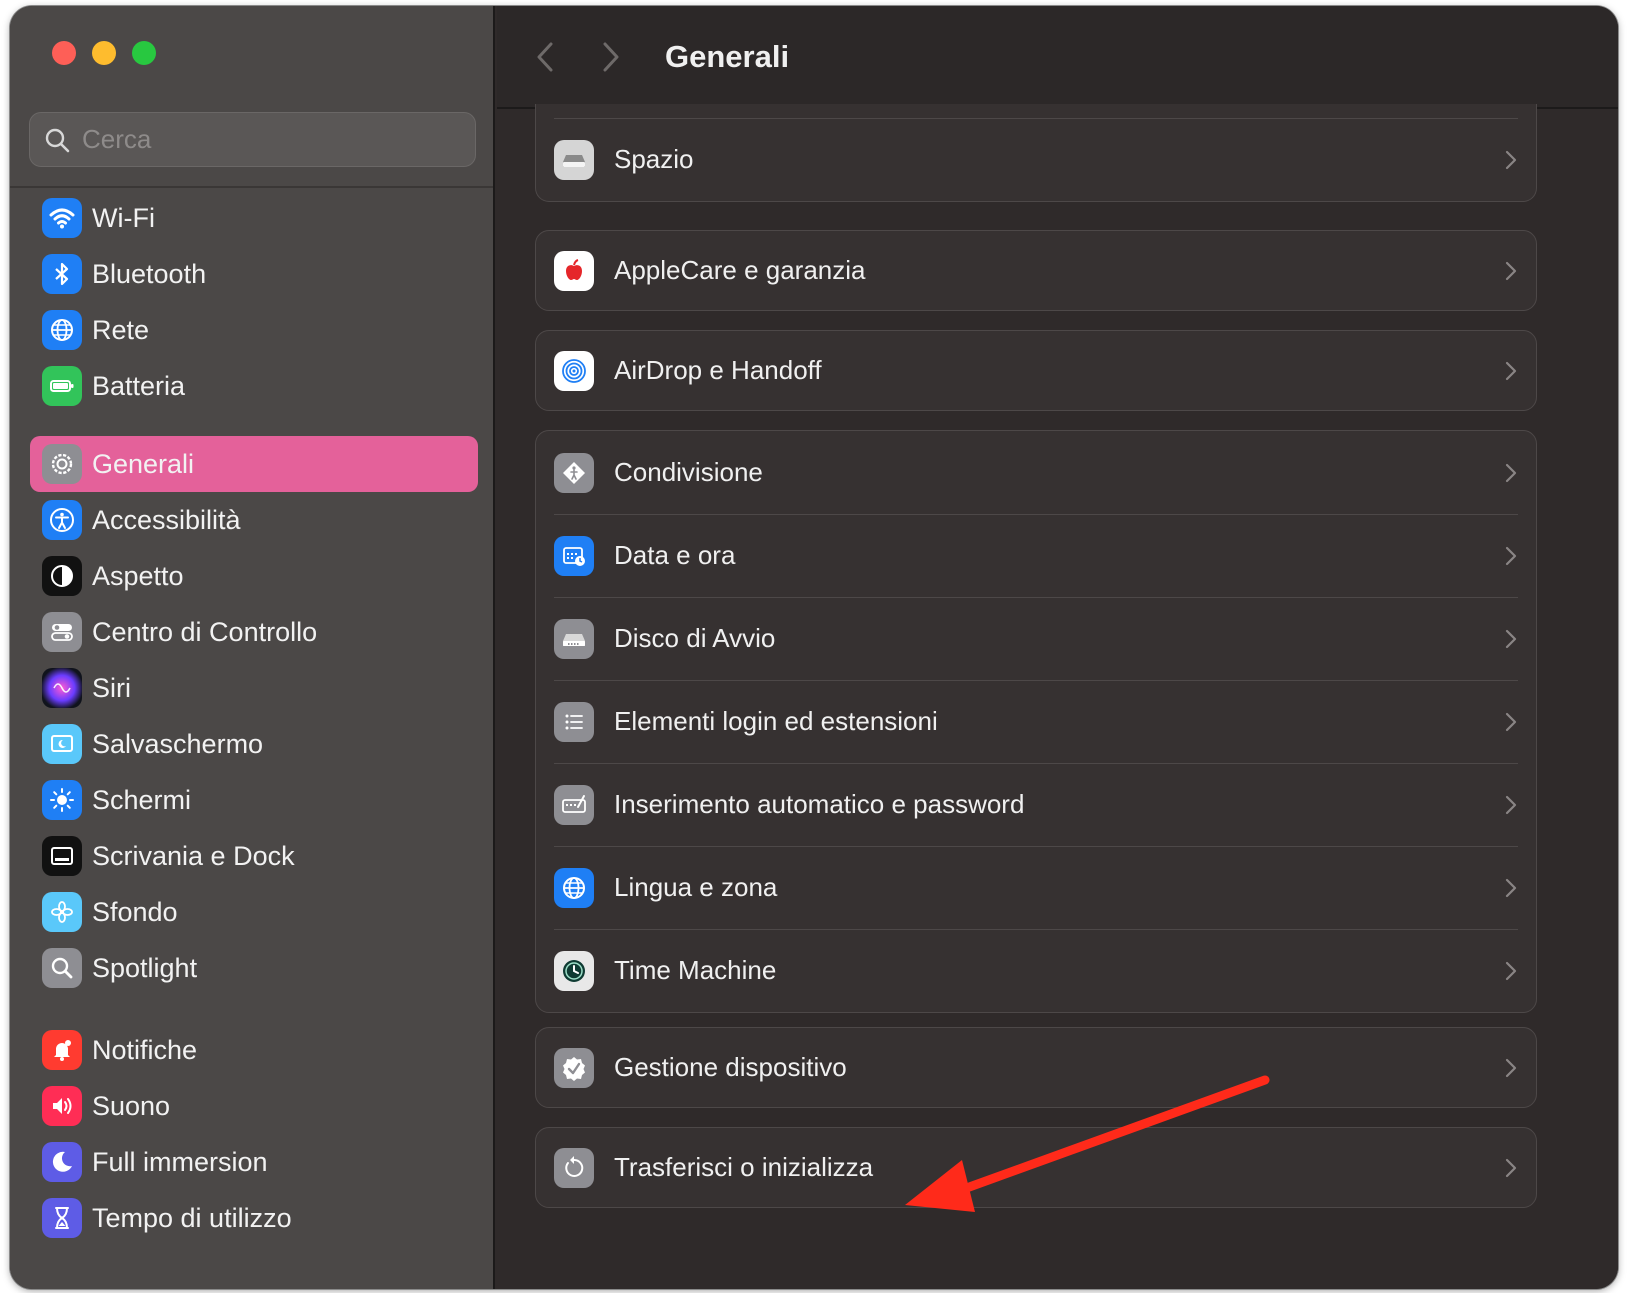  What do you see at coordinates (62, 856) in the screenshot?
I see `dock-icon` at bounding box center [62, 856].